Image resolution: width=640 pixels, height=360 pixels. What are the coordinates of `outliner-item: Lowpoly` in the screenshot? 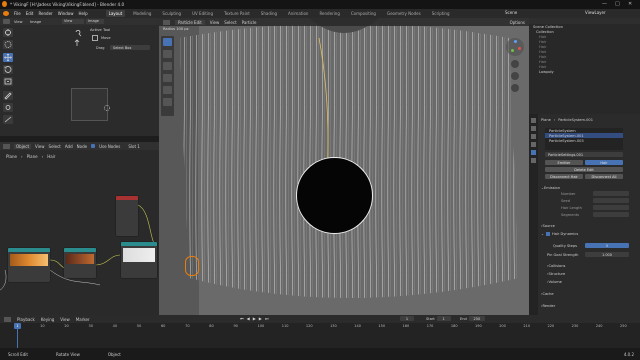 It's located at (584, 71).